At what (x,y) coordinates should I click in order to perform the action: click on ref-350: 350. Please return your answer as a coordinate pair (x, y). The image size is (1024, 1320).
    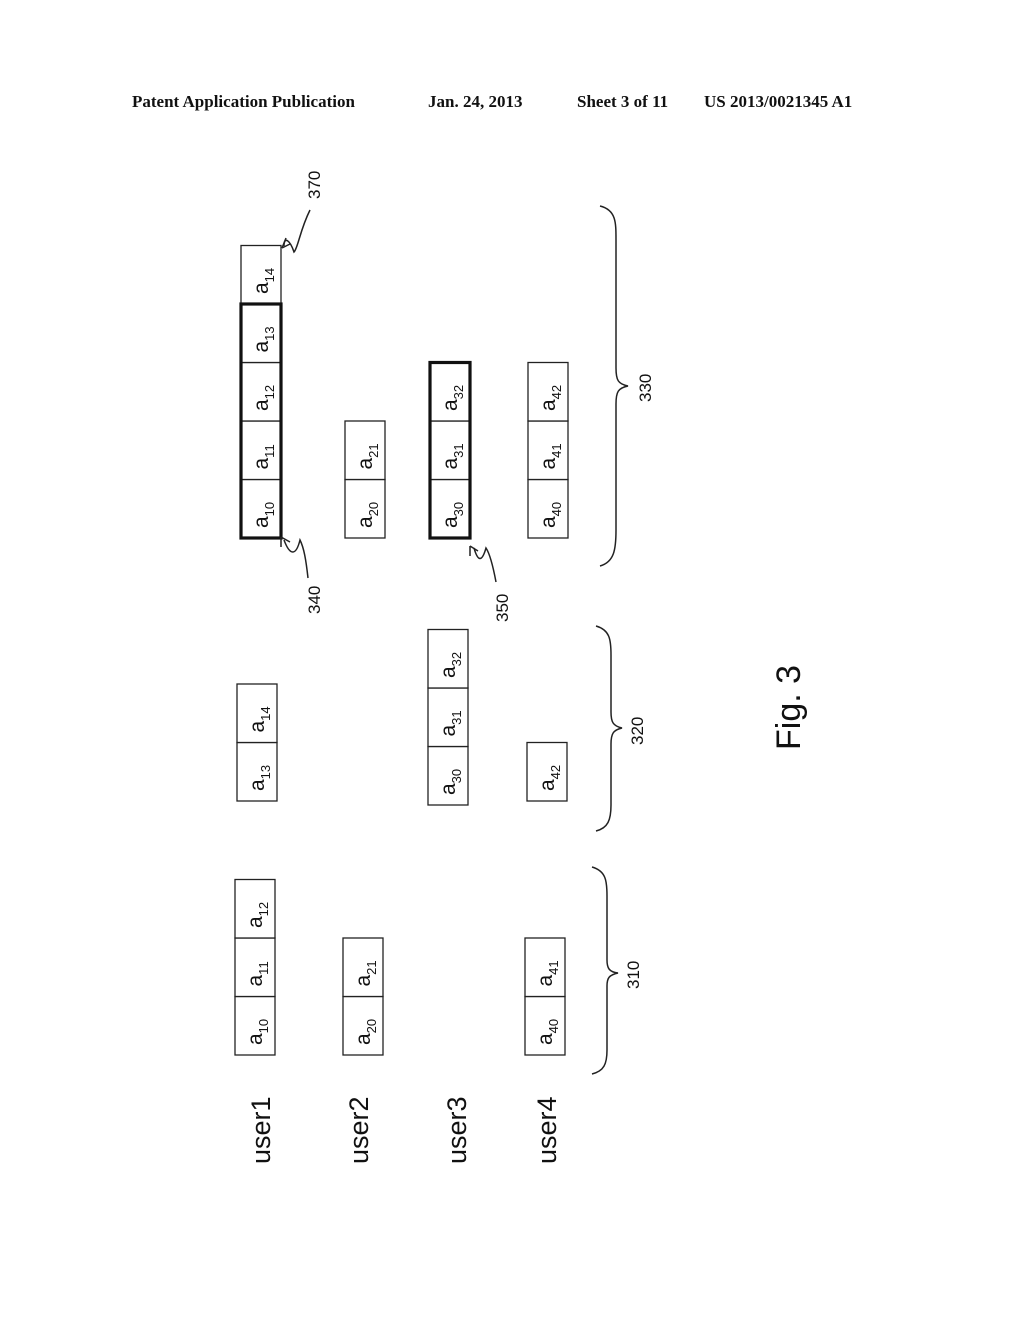
    Looking at the image, I should click on (502, 608).